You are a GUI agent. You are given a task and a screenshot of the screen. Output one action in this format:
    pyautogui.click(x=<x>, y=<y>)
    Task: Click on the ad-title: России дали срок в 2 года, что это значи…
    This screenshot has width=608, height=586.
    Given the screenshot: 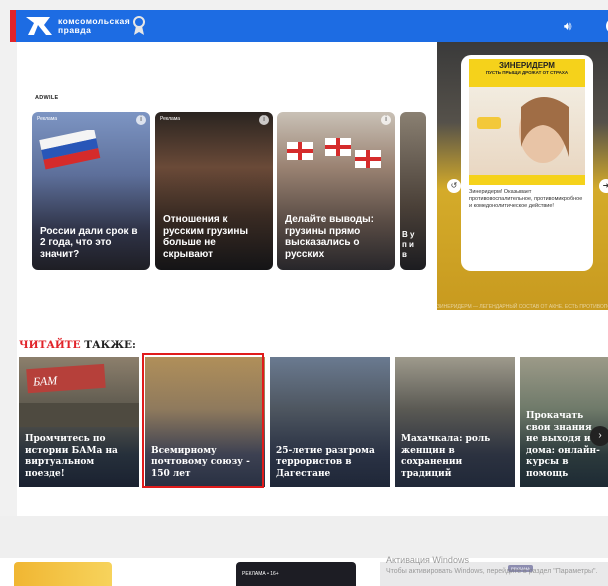 What is the action you would take?
    pyautogui.click(x=89, y=242)
    